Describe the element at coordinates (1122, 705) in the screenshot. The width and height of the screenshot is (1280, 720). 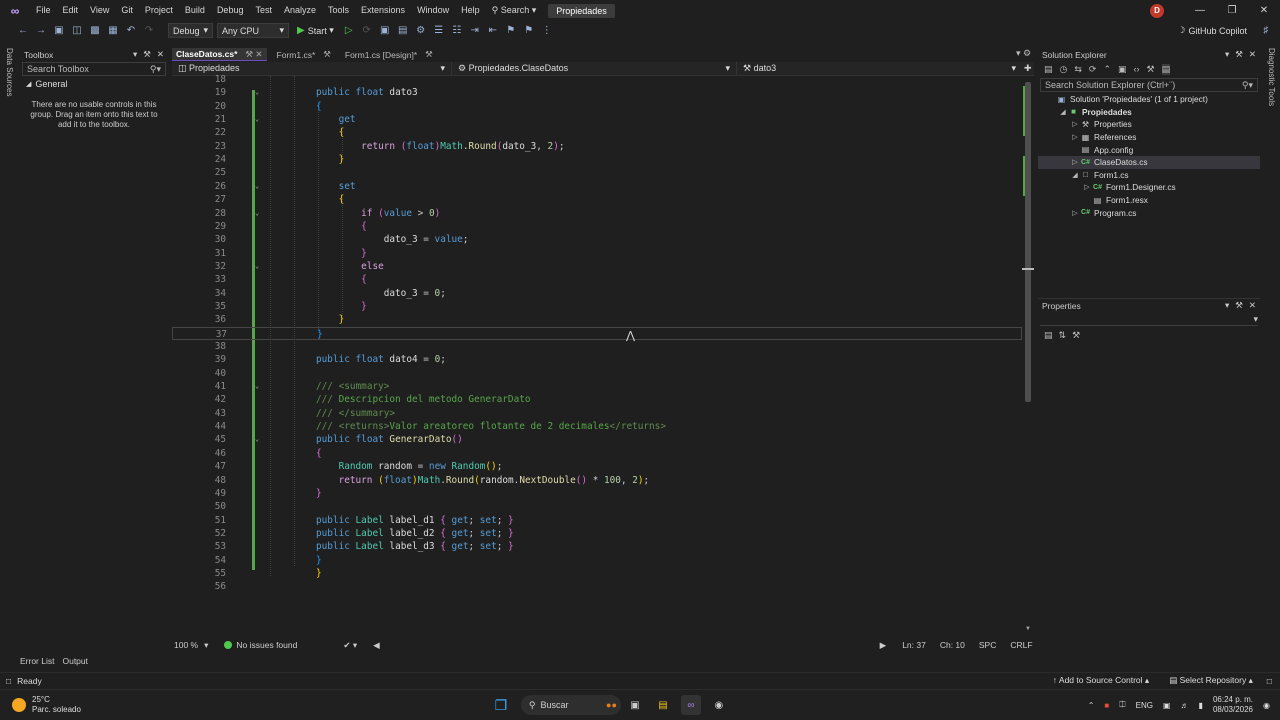
I see `microphone-icon: ⎅` at that location.